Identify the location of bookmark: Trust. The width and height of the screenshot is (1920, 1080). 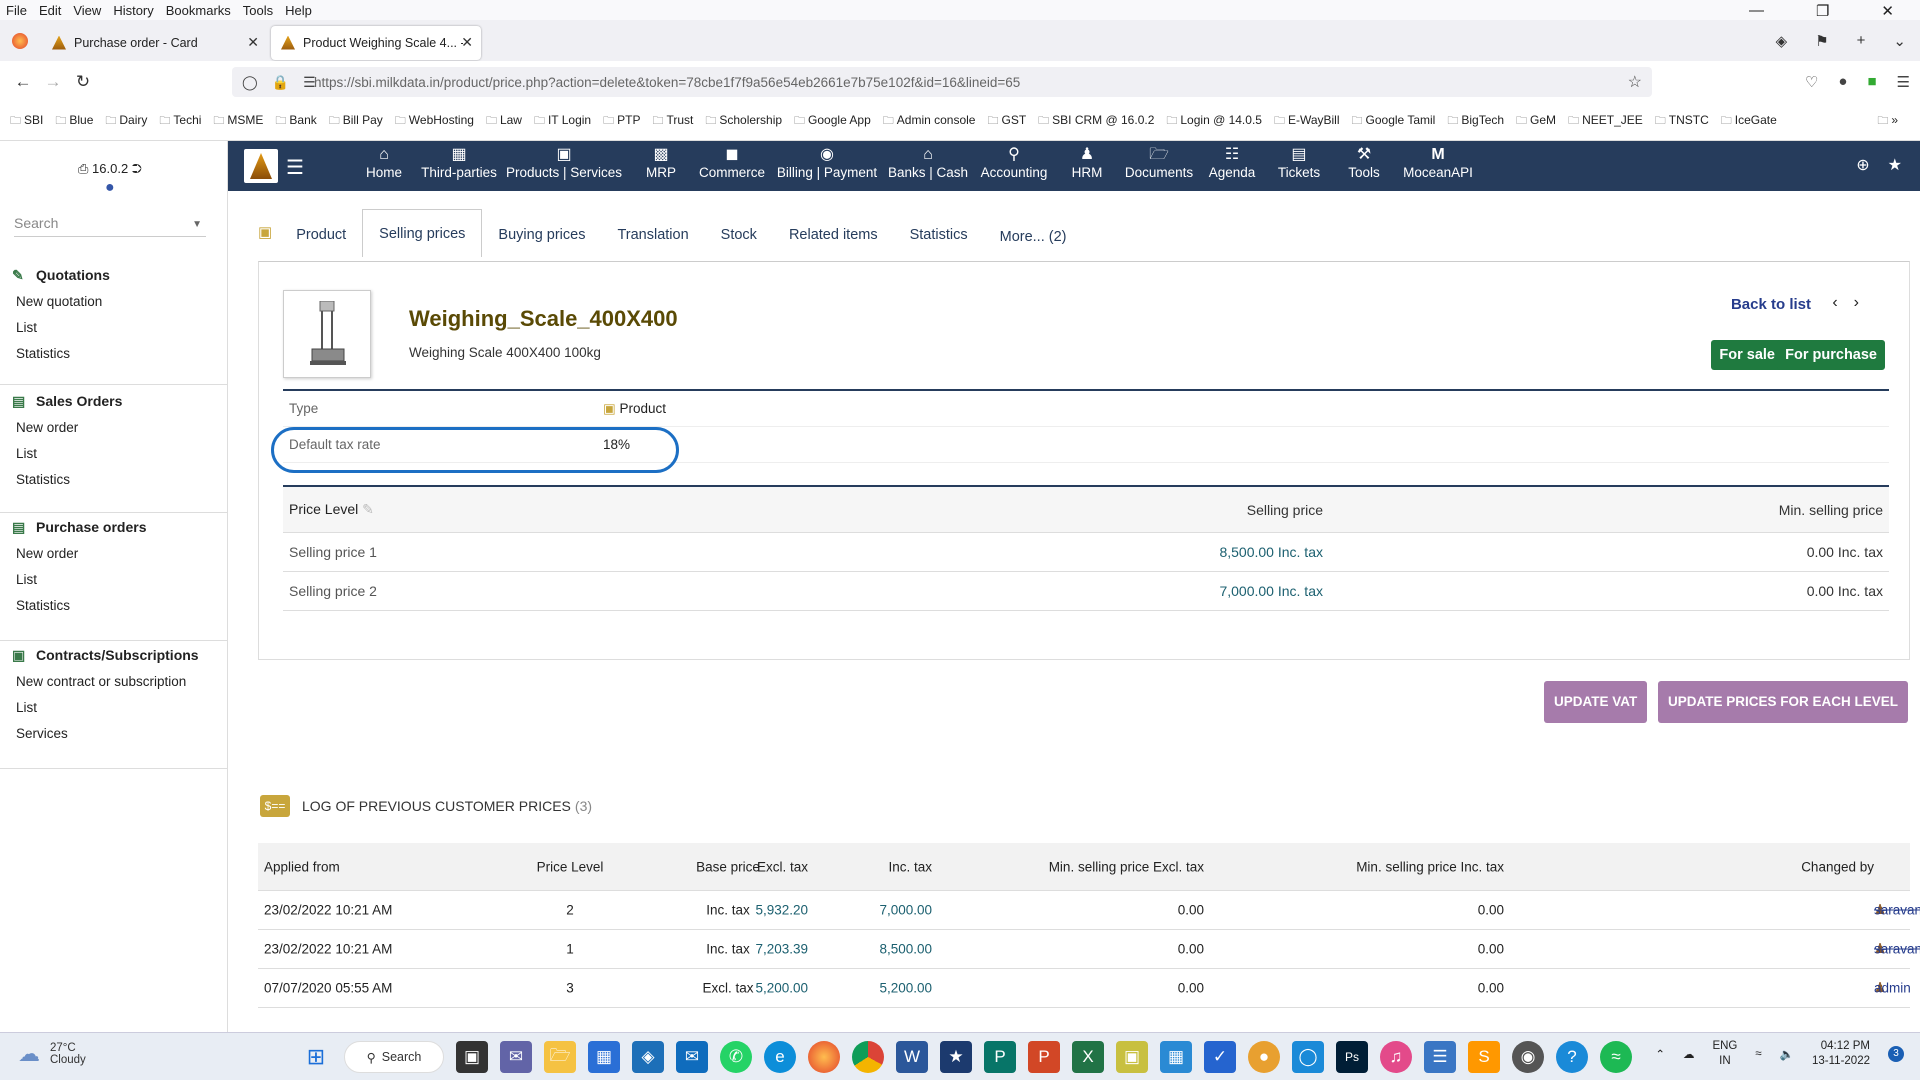
(672, 121).